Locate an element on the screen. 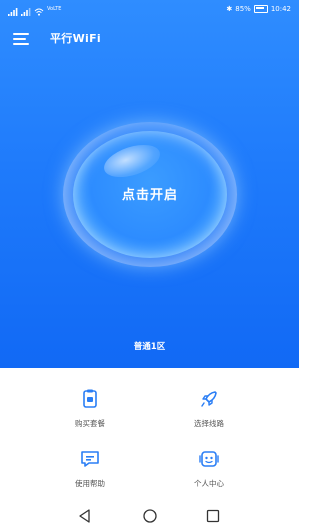  bluetooth-icon: ✱ is located at coordinates (229, 9).